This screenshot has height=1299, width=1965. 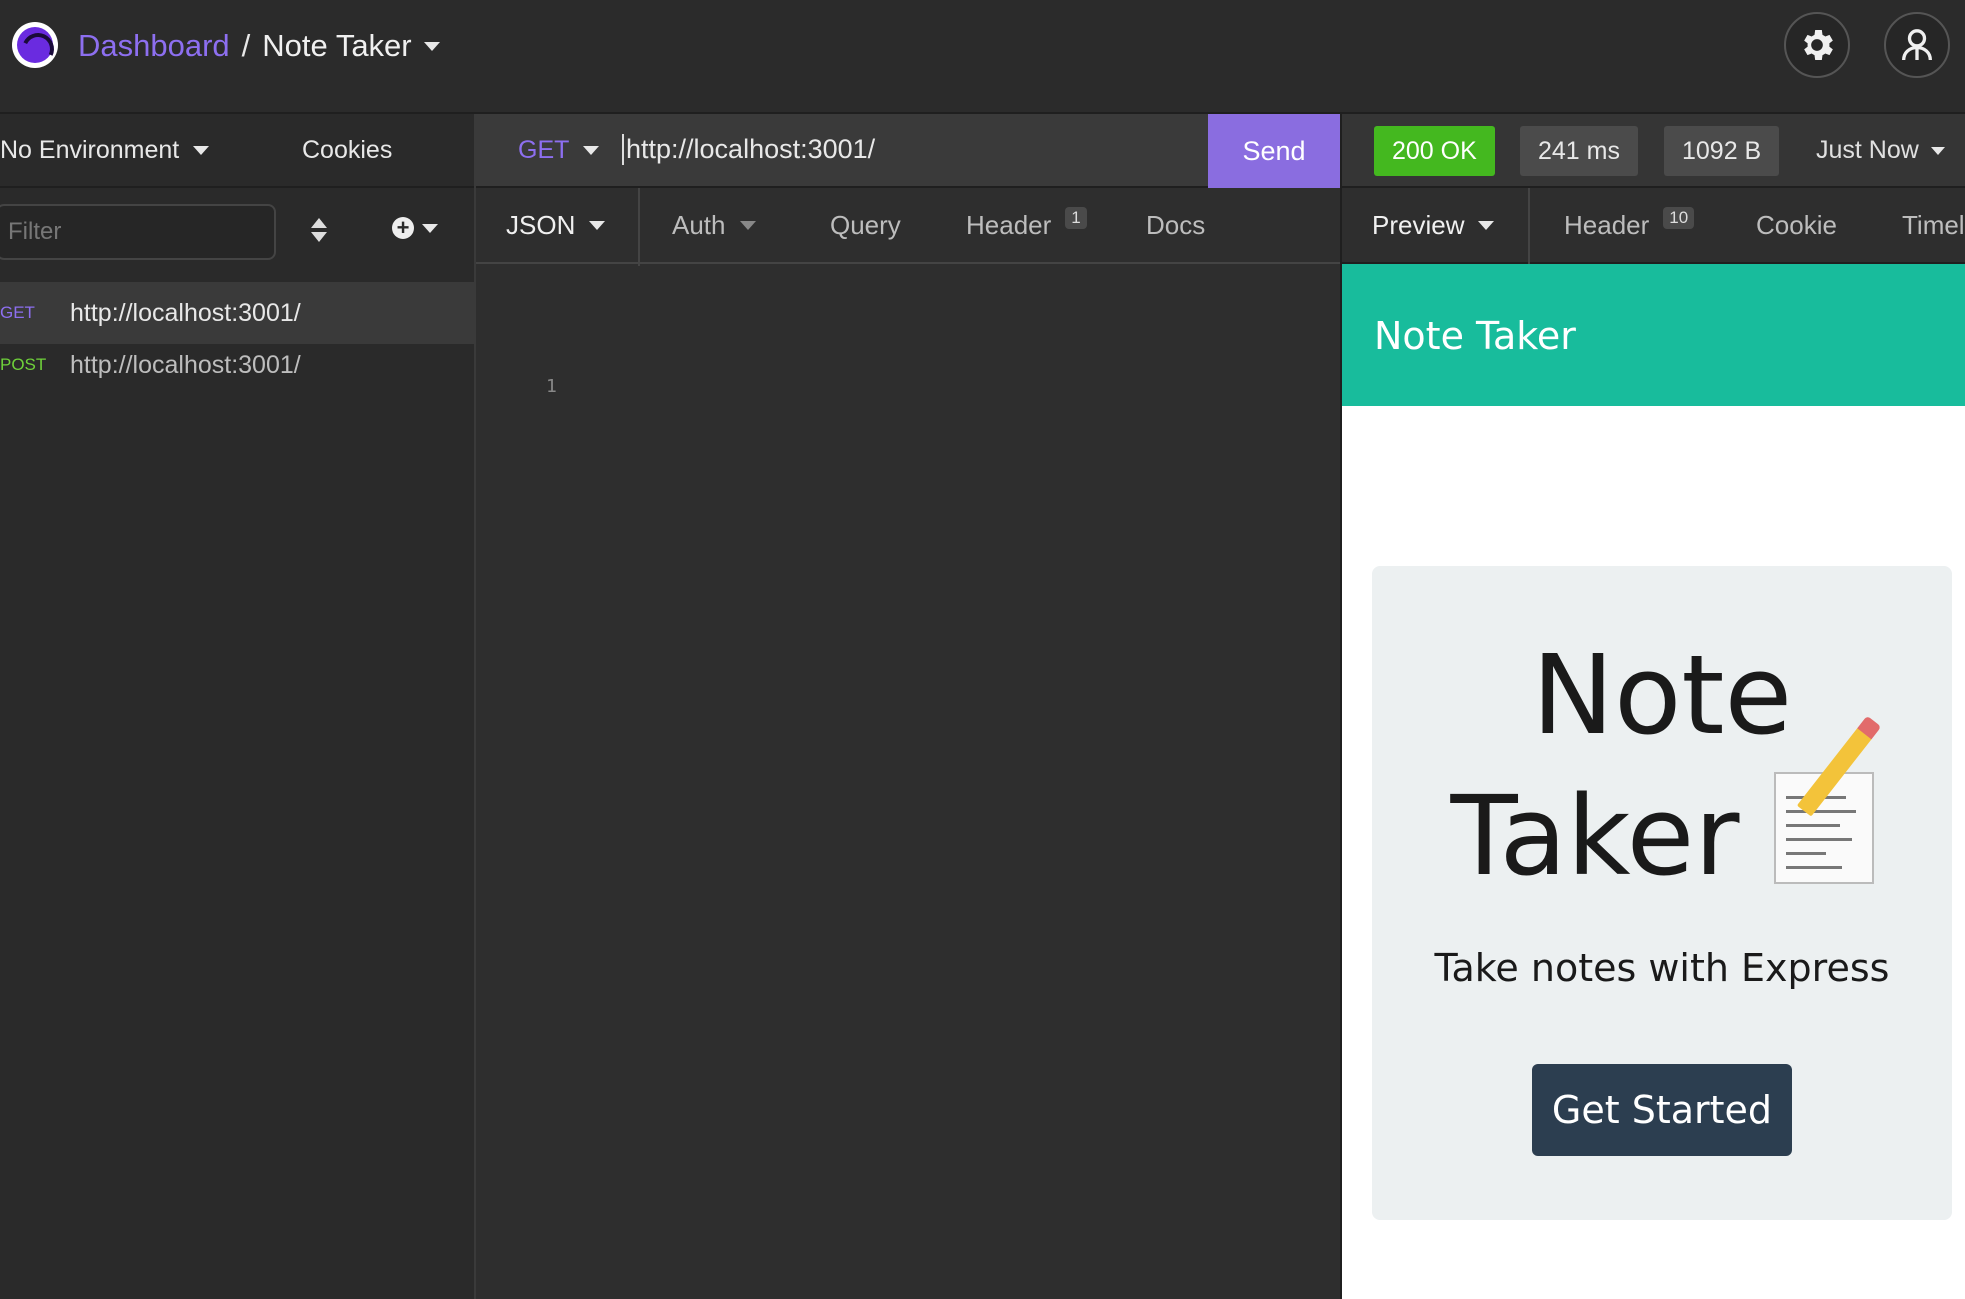 I want to click on tab-cookie: Cookie, so click(x=1796, y=225).